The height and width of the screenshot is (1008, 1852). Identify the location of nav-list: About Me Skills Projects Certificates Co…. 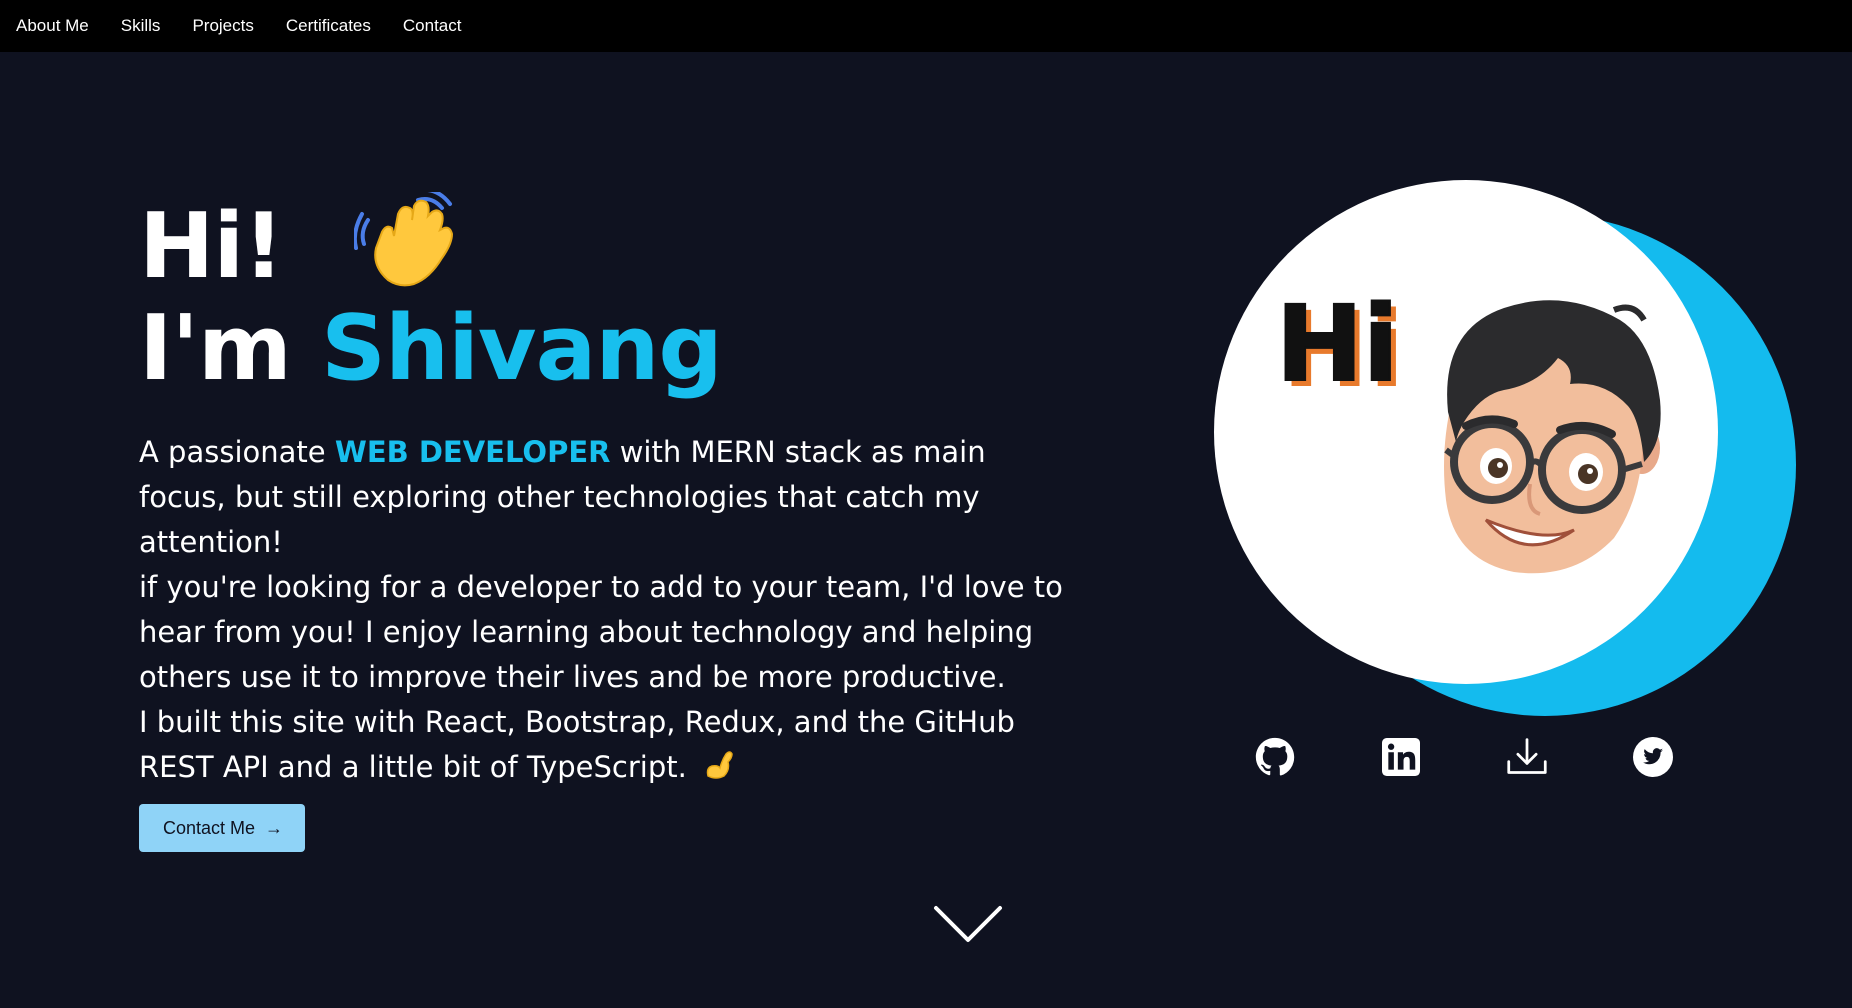
(246, 26).